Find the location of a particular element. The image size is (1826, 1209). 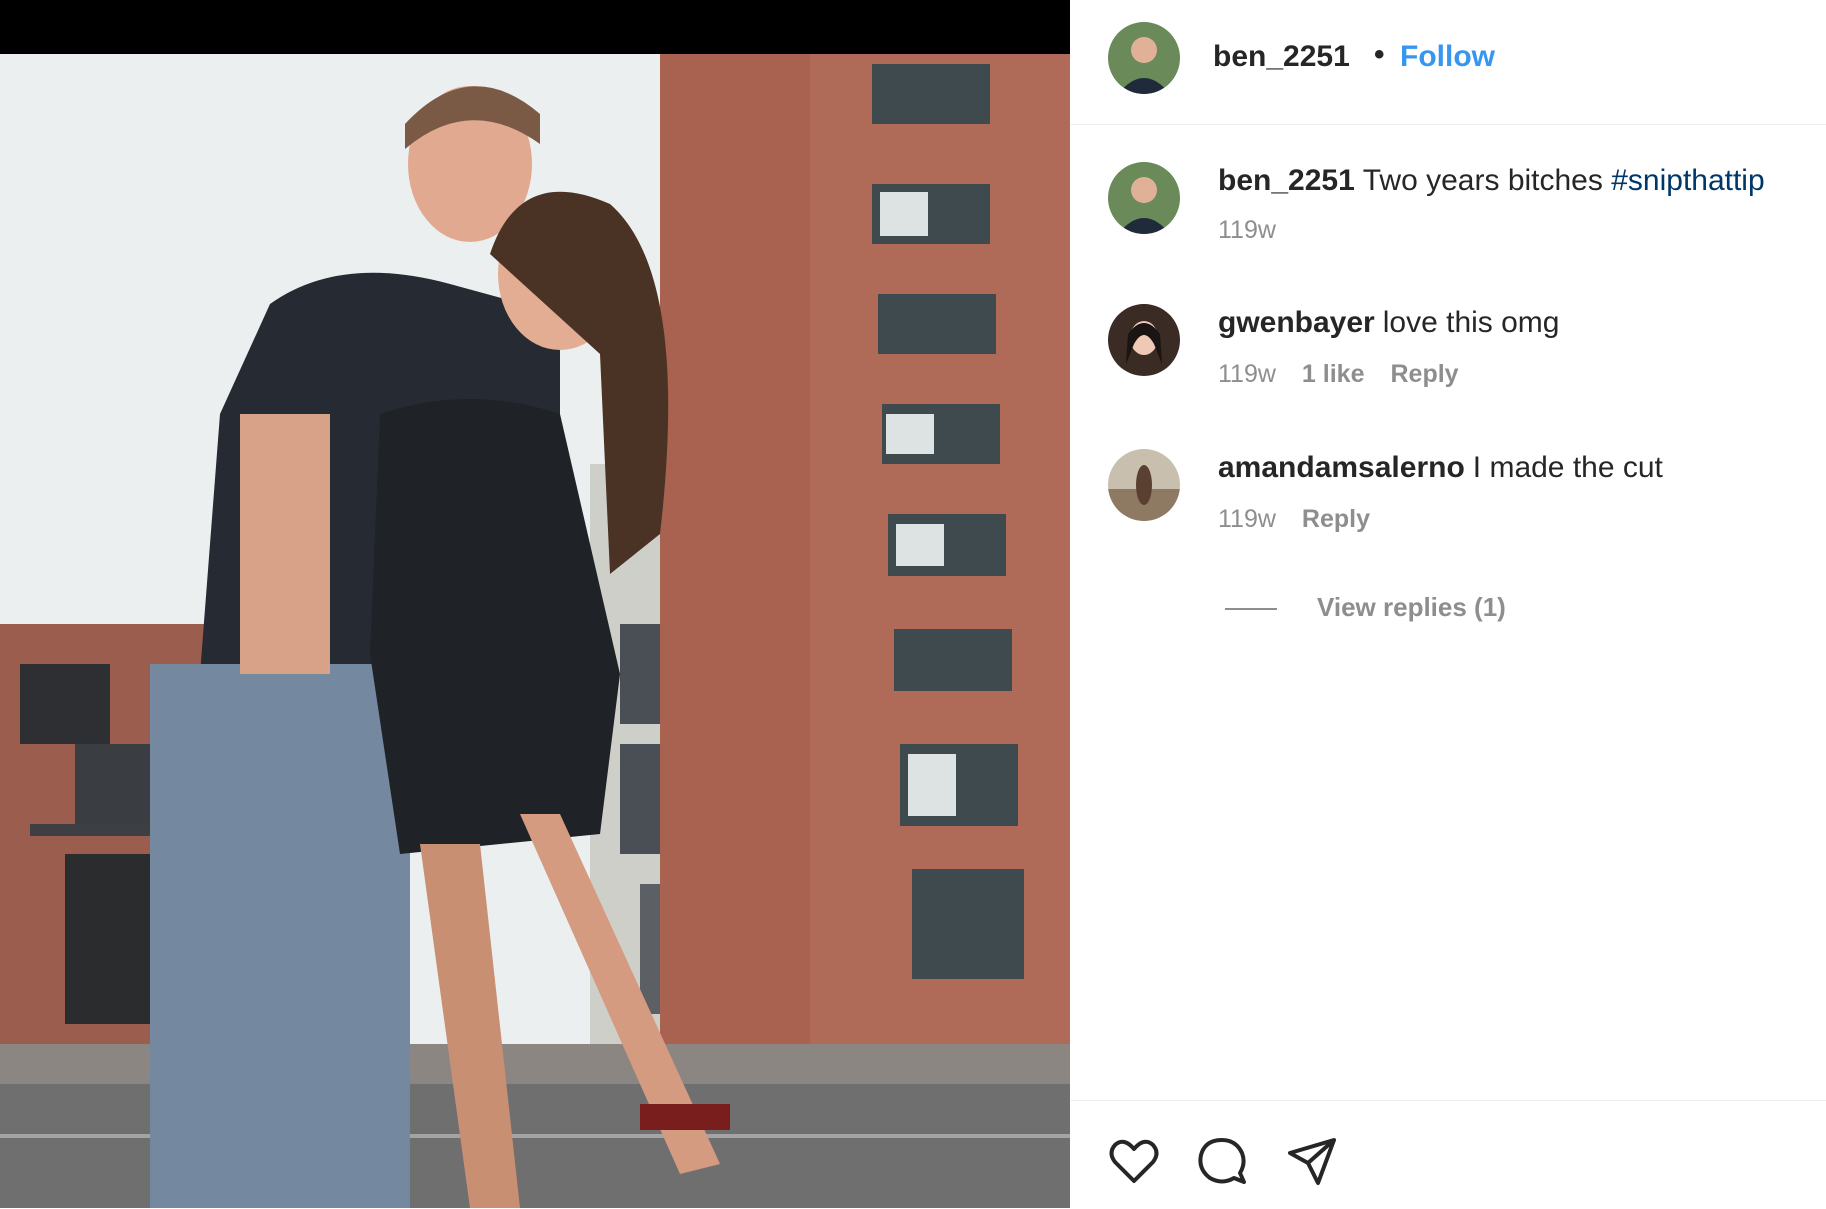

caption-hashtag: #snipthattip is located at coordinates (1687, 180).